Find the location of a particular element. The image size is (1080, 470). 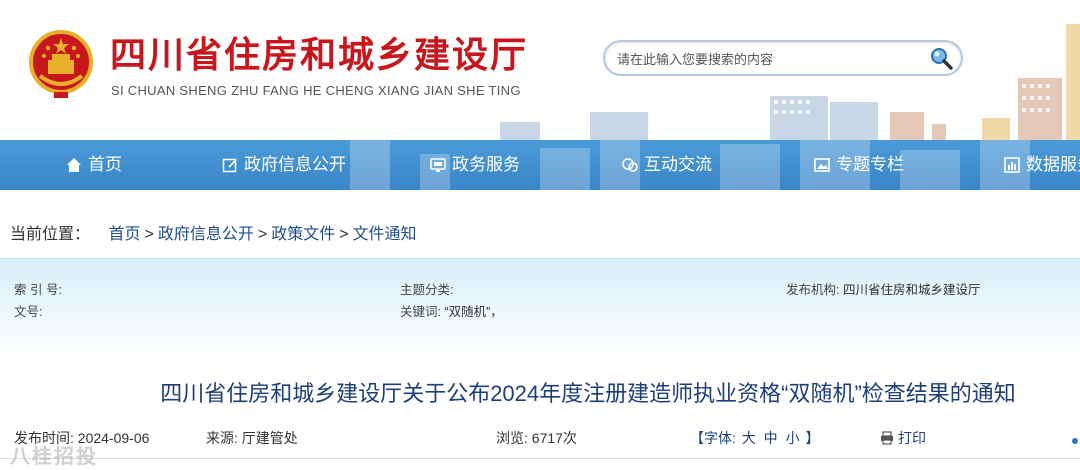

nav-item-label: 互动交流 is located at coordinates (678, 164).